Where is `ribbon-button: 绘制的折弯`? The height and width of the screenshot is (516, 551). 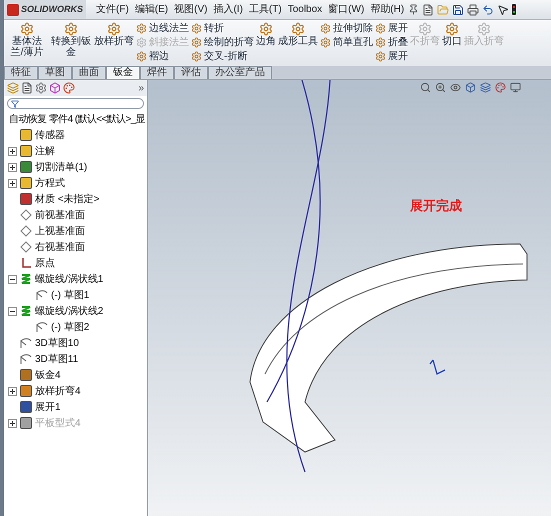
ribbon-button: 绘制的折弯 is located at coordinates (222, 42).